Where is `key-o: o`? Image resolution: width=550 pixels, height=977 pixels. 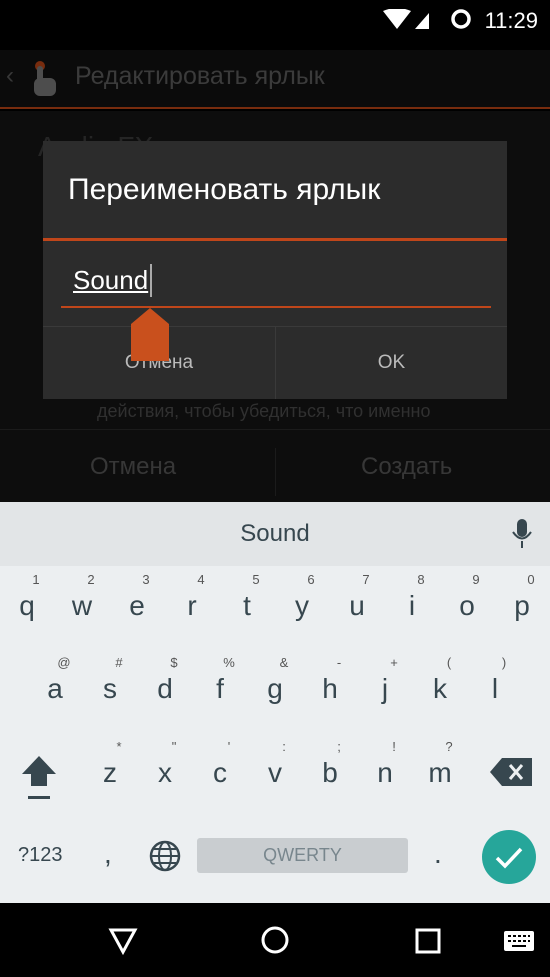 key-o: o is located at coordinates (467, 606).